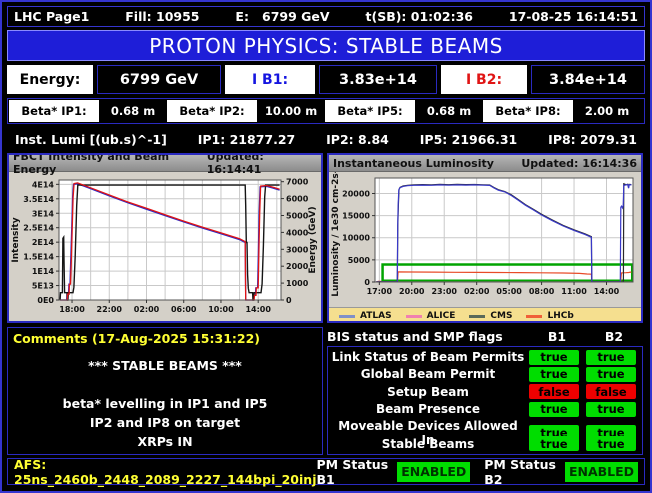 The height and width of the screenshot is (493, 652). Describe the element at coordinates (246, 139) in the screenshot. I see `inst-lumi-ip1: IP1: 21877.27` at that location.